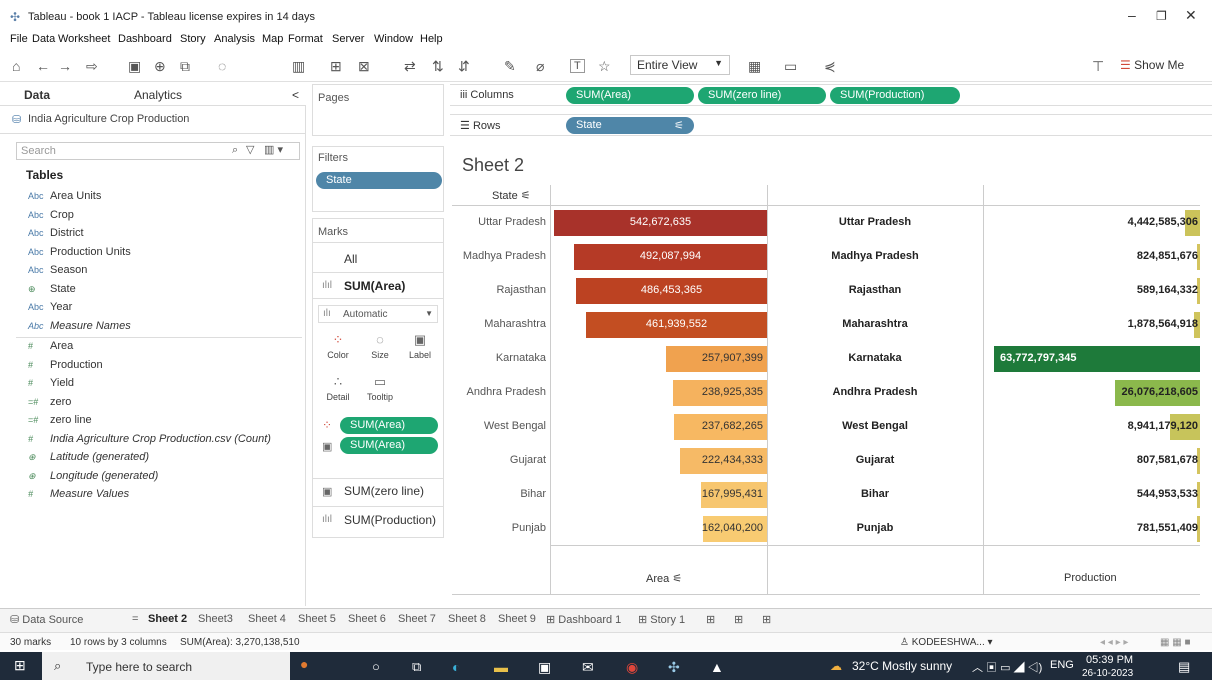 This screenshot has width=1212, height=680. What do you see at coordinates (417, 619) in the screenshot?
I see `sheet-tab: Sheet 7` at bounding box center [417, 619].